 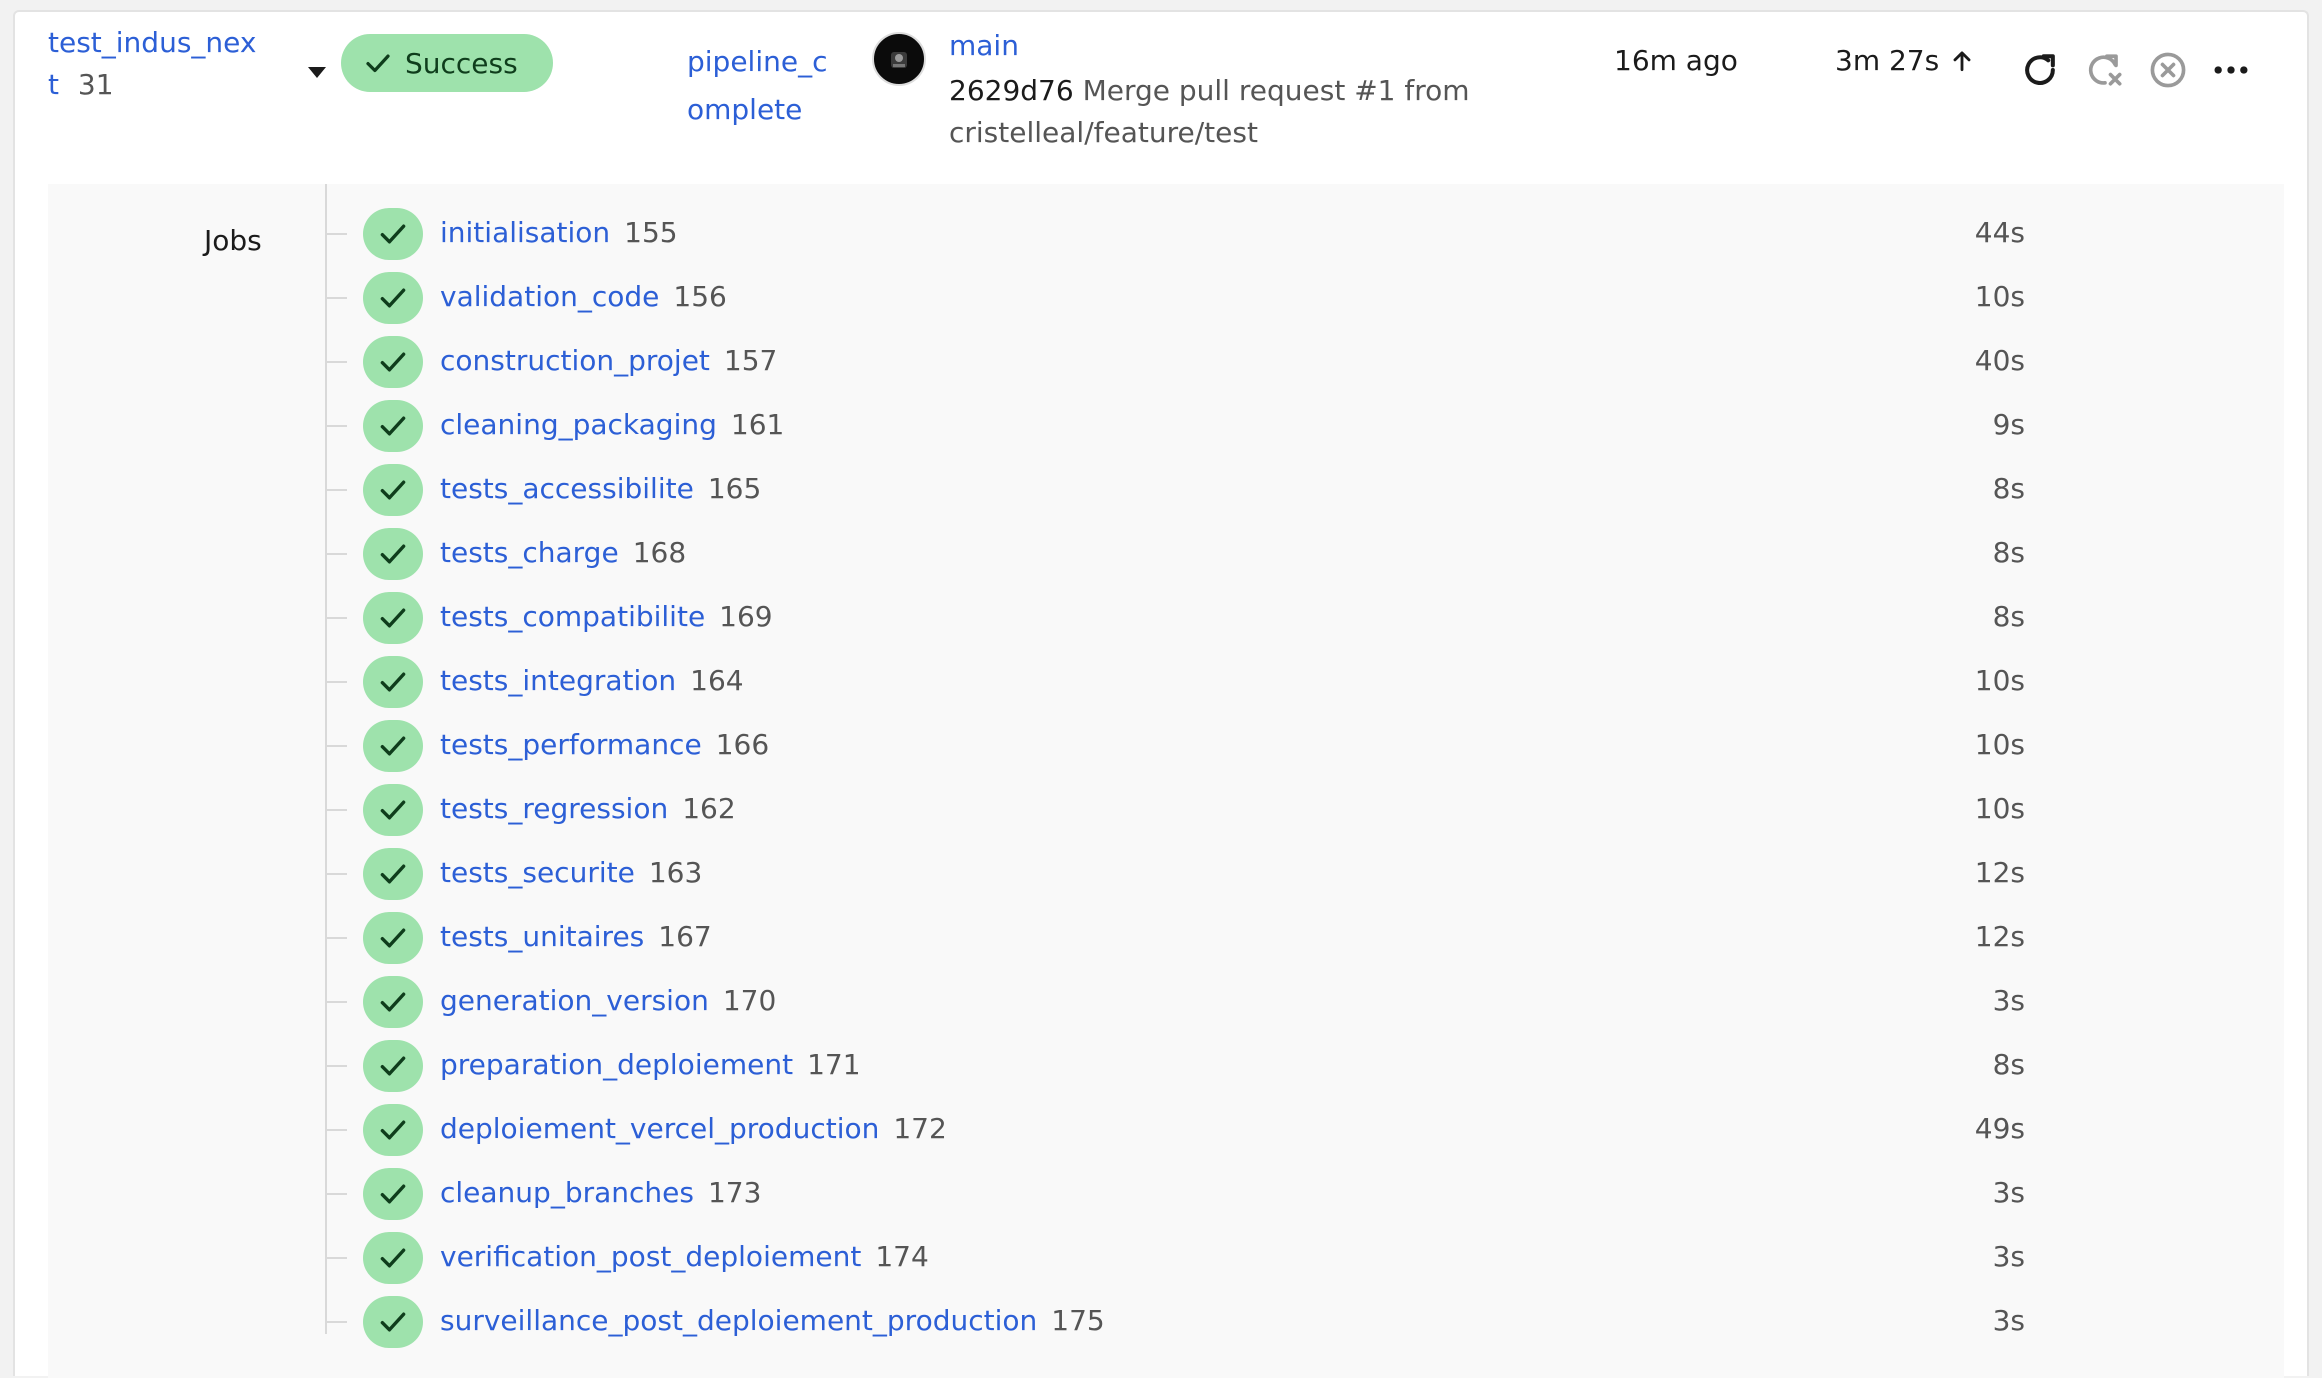 I want to click on job-duration: 3s, so click(x=2008, y=1192).